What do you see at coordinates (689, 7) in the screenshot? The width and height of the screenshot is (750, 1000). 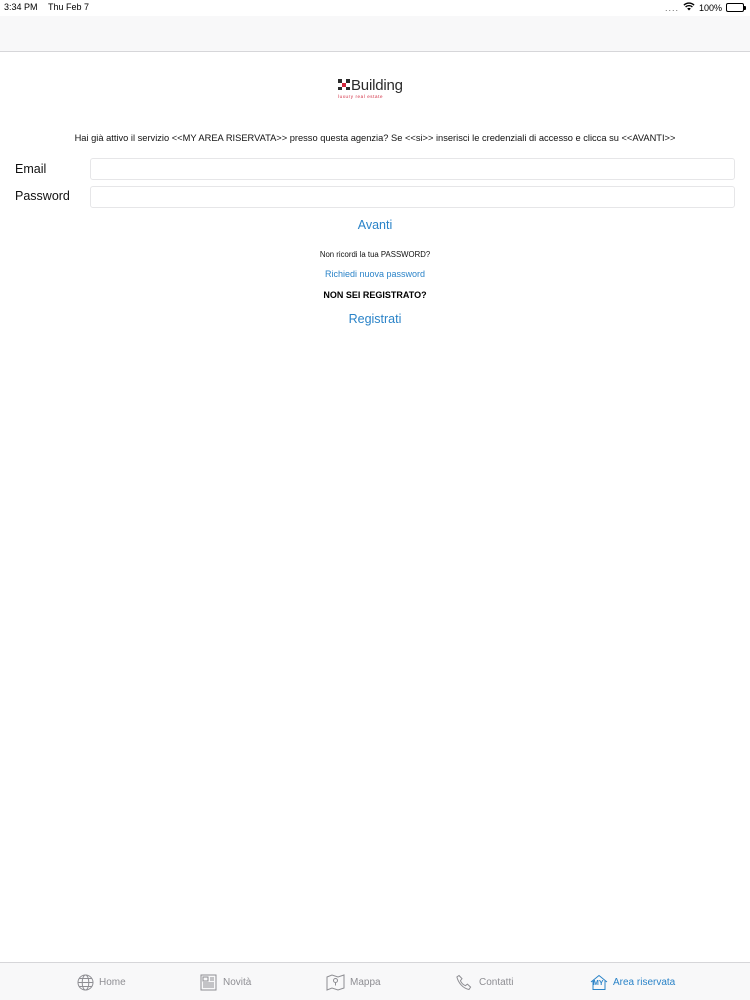 I see `wifi-icon` at bounding box center [689, 7].